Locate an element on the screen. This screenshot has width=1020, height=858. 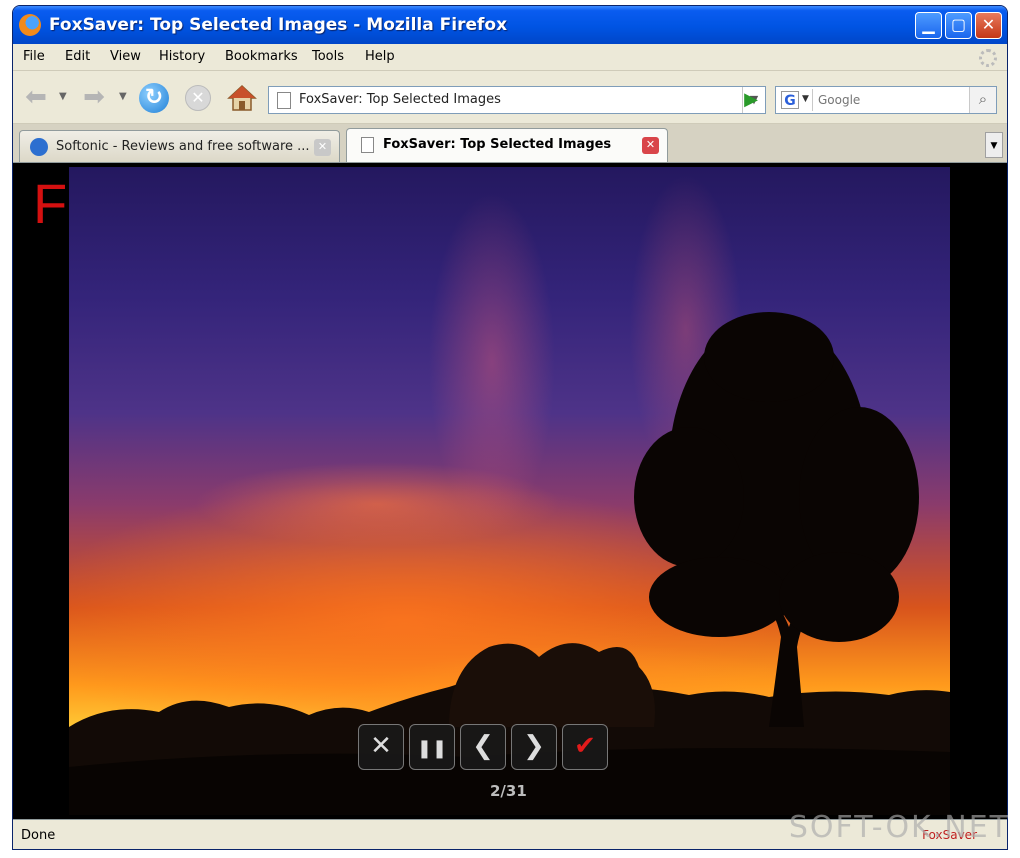
back-button: ⬅ is located at coordinates (36, 98).